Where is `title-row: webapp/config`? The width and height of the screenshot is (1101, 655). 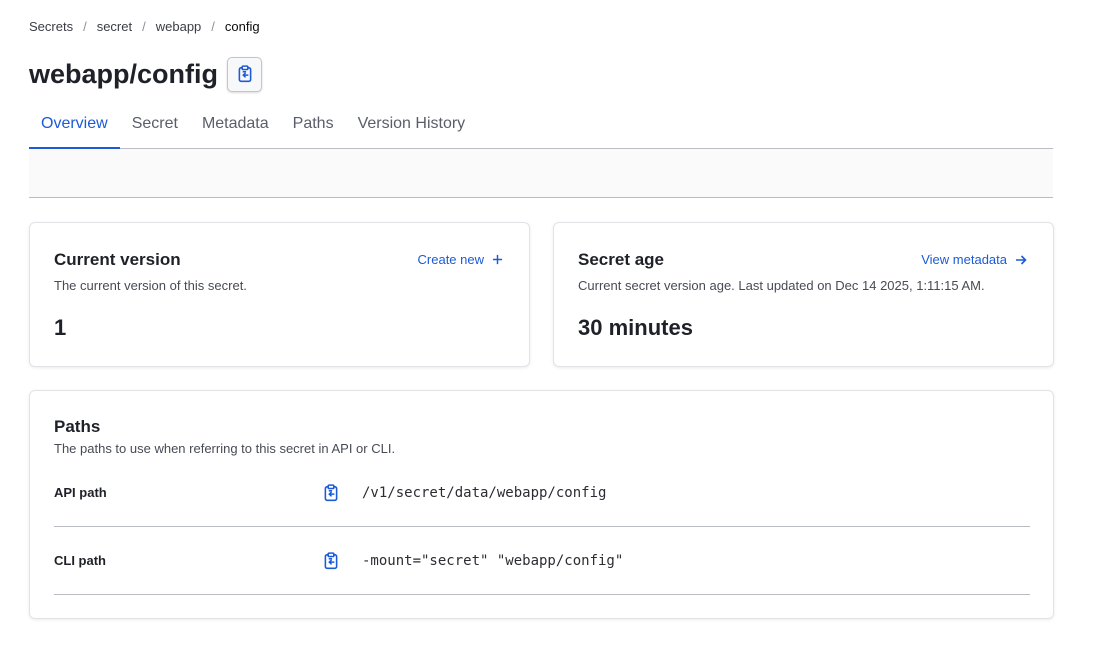 title-row: webapp/config is located at coordinates (145, 74).